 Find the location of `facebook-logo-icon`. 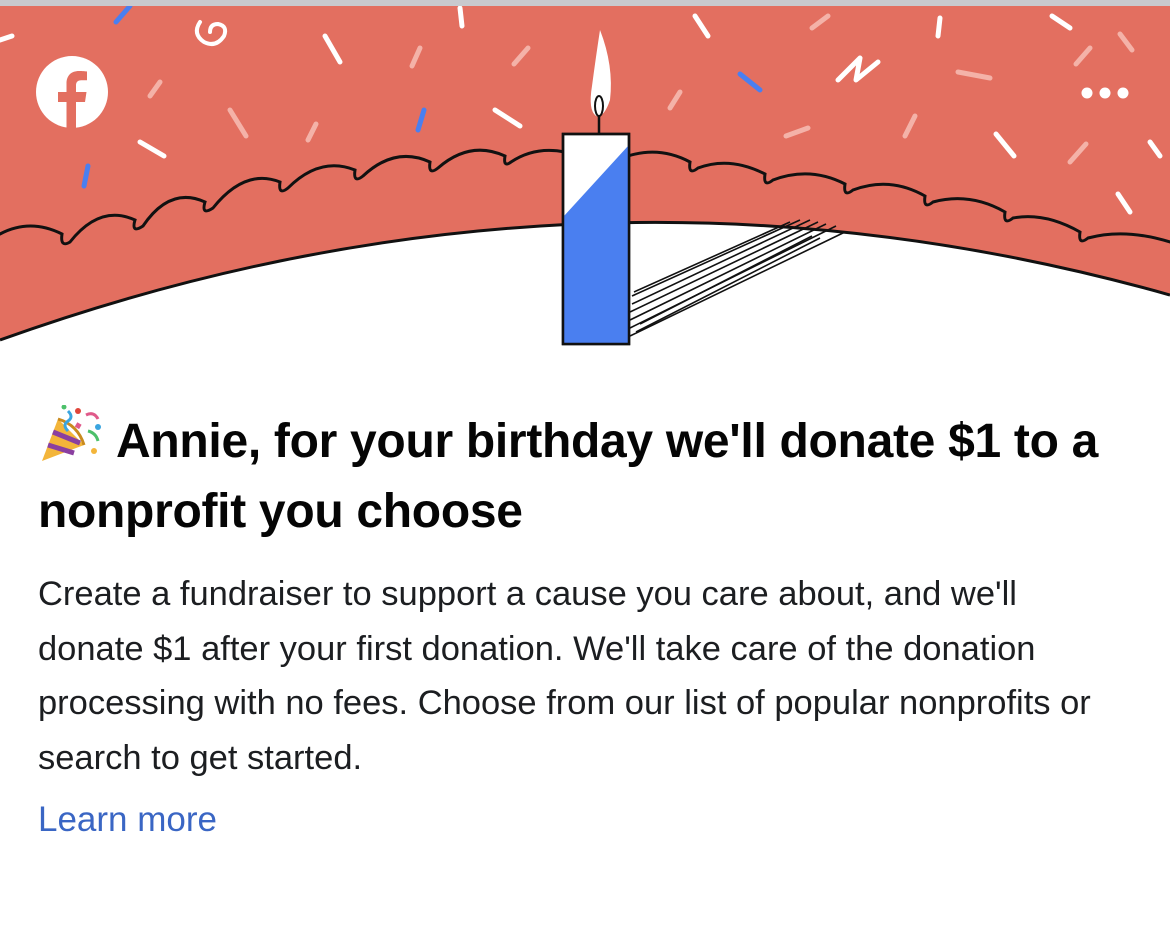

facebook-logo-icon is located at coordinates (72, 92).